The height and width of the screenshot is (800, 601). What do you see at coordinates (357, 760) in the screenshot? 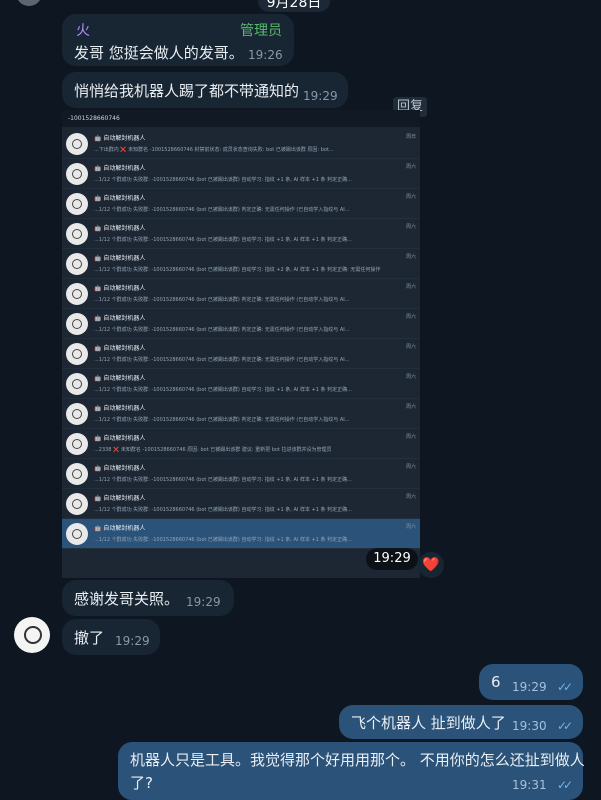
I see `message-text: 机器人只是工具。我觉得那个好用用那个。 不用你的怎么还扯到做人` at bounding box center [357, 760].